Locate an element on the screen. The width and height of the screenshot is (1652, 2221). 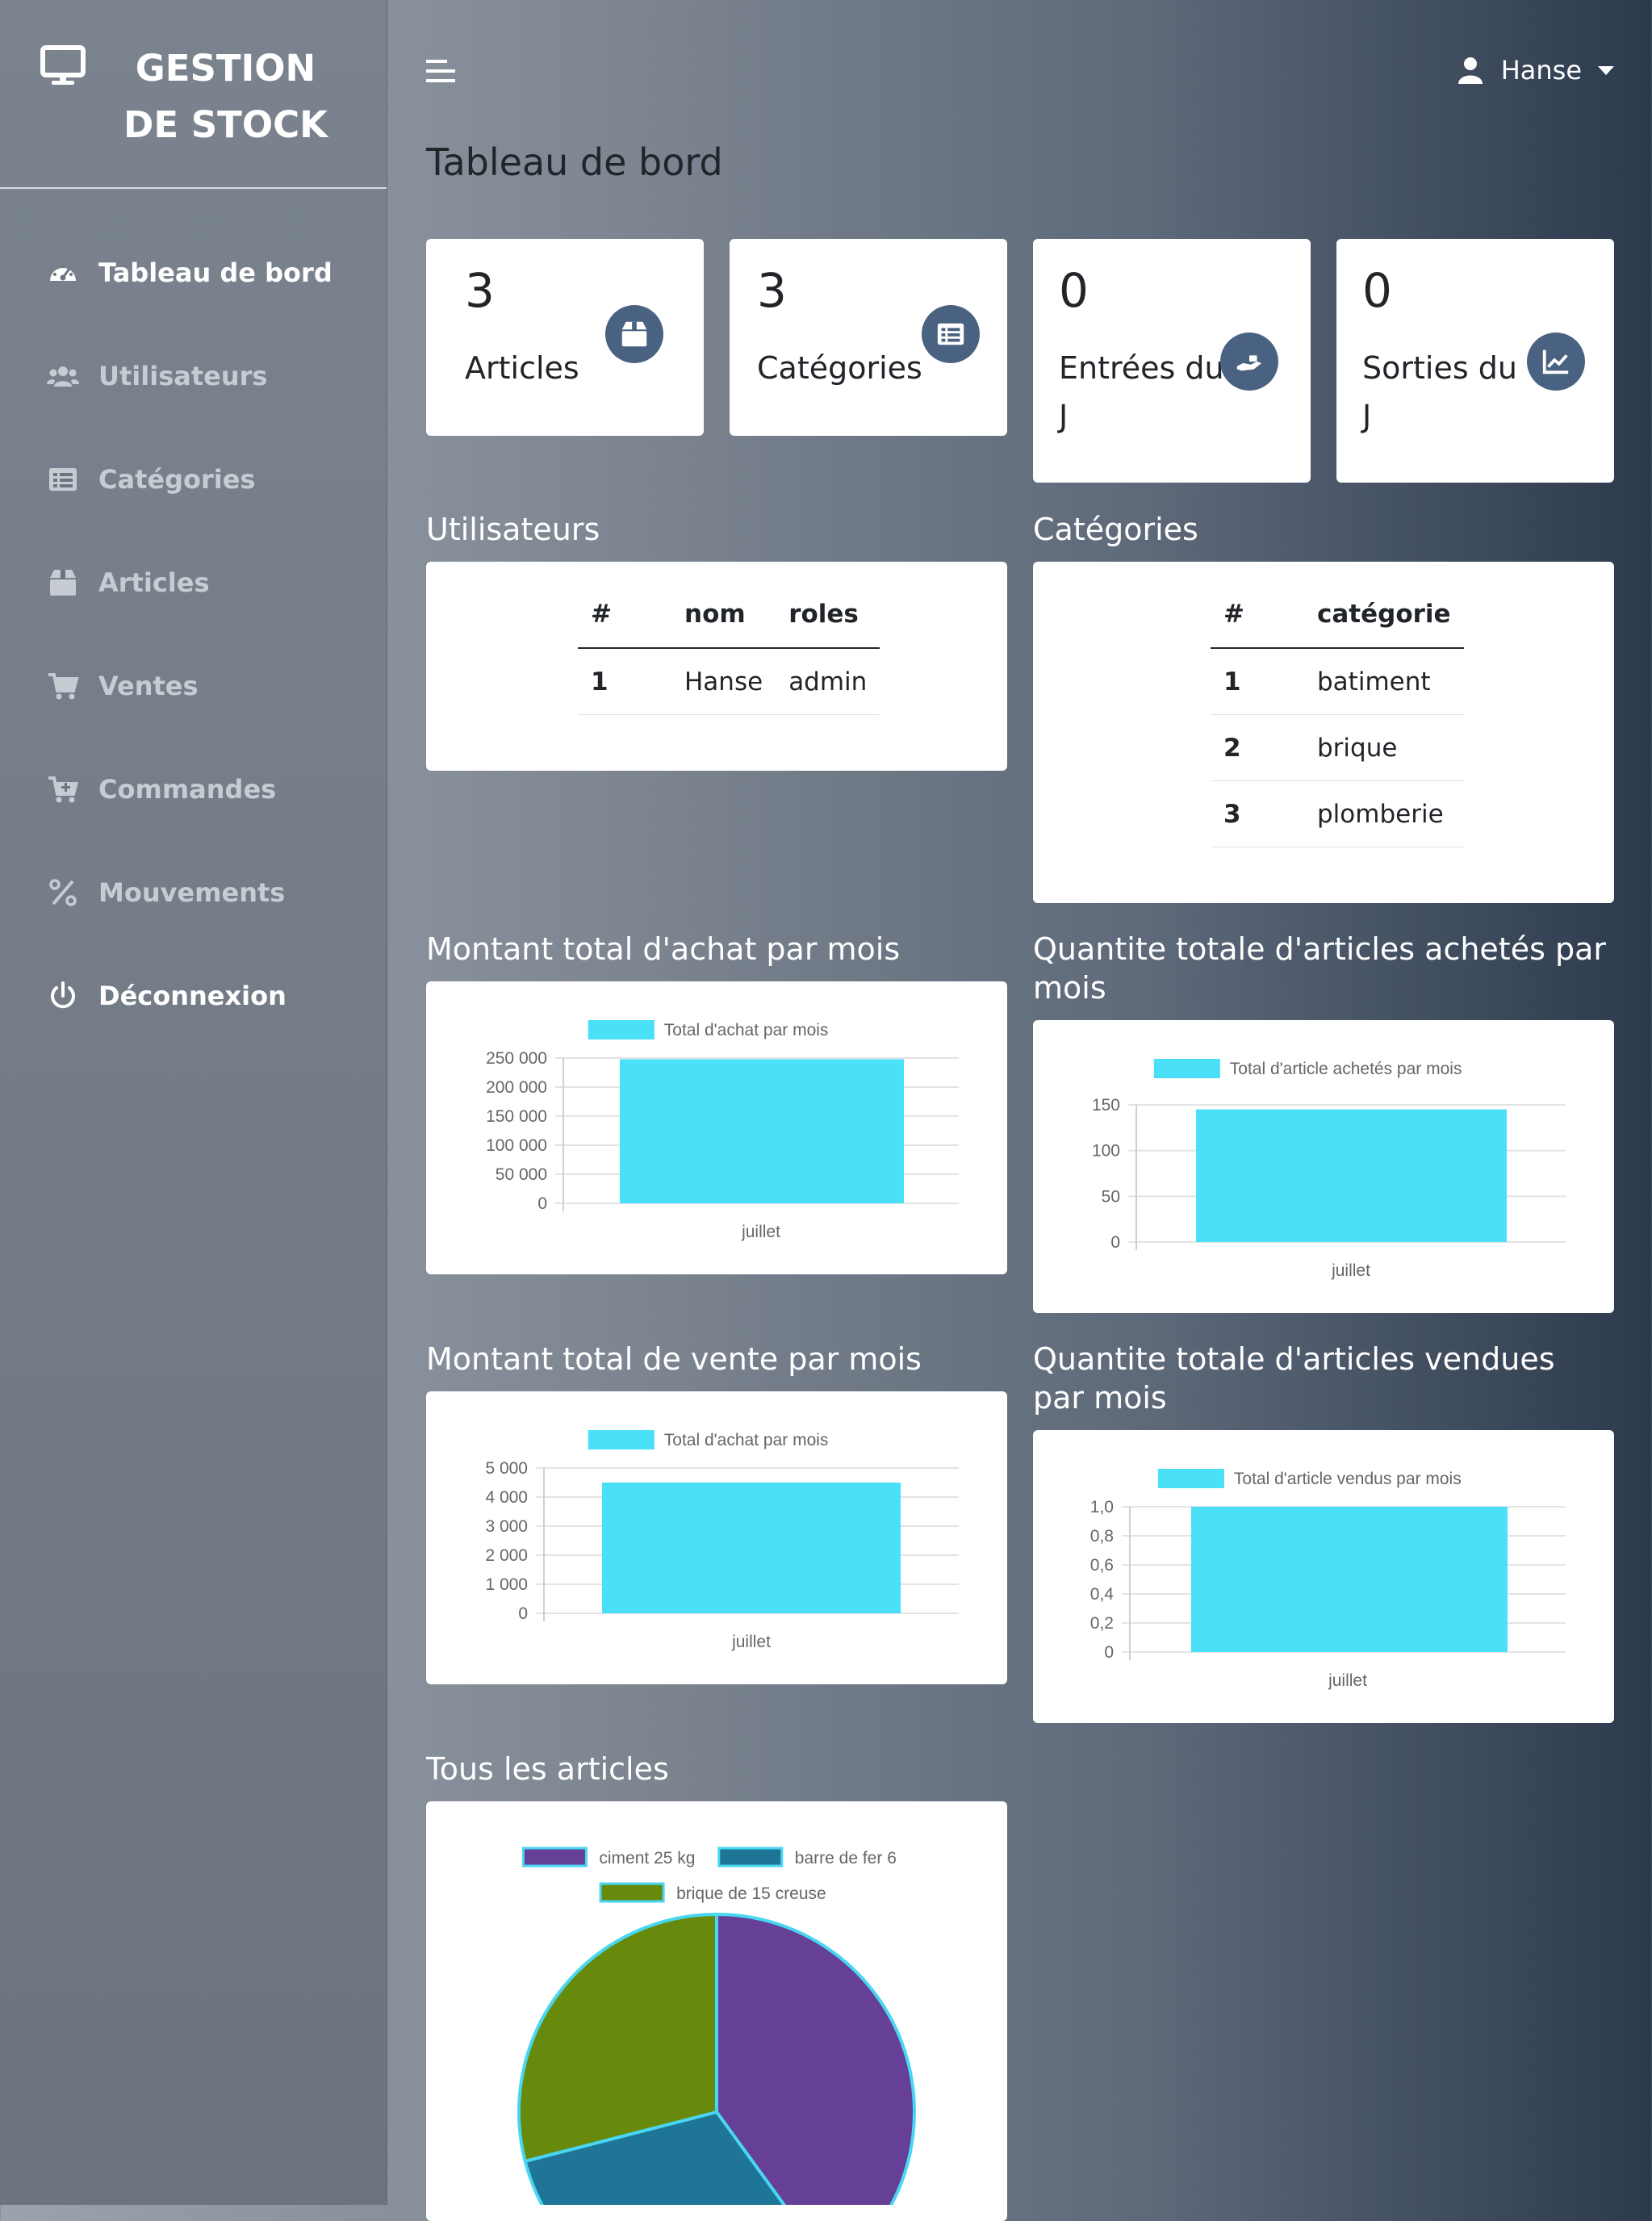
stat-card-sorties: 0 Sorties du J is located at coordinates (1475, 361).